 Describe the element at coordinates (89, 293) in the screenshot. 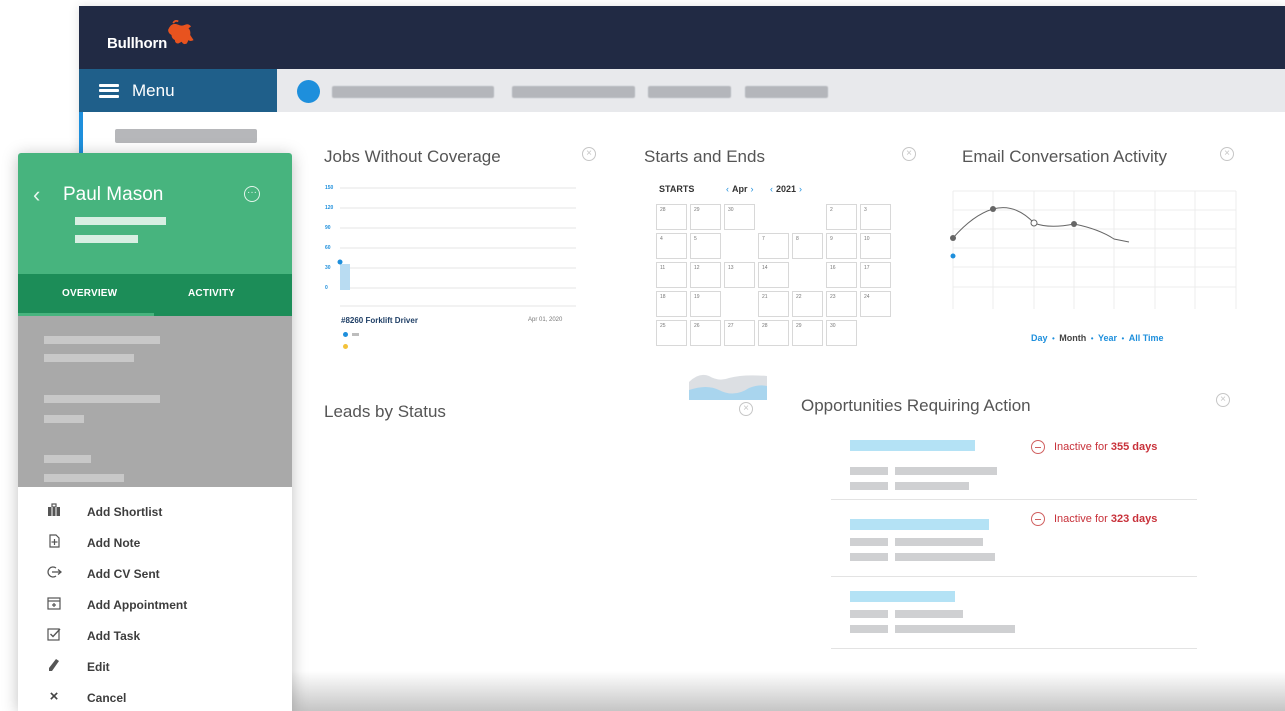

I see `tab-overview: OVERVIEW` at that location.